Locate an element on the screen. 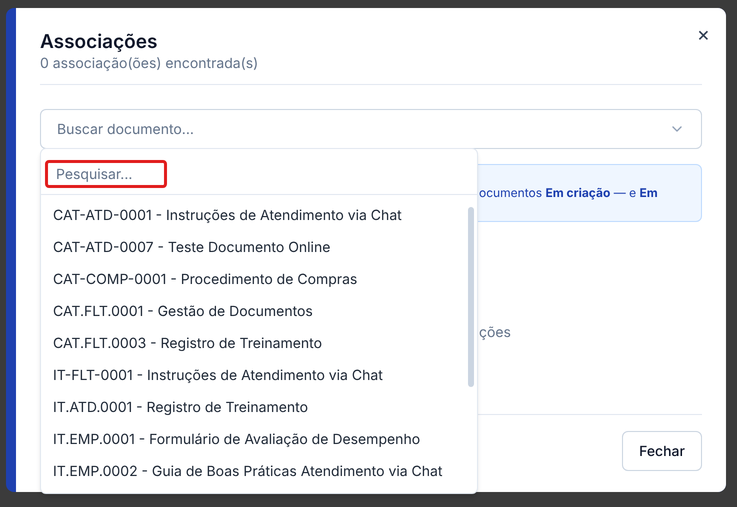  document-option: IT.ATD.0001 - Registro de Treinamento is located at coordinates (254, 407).